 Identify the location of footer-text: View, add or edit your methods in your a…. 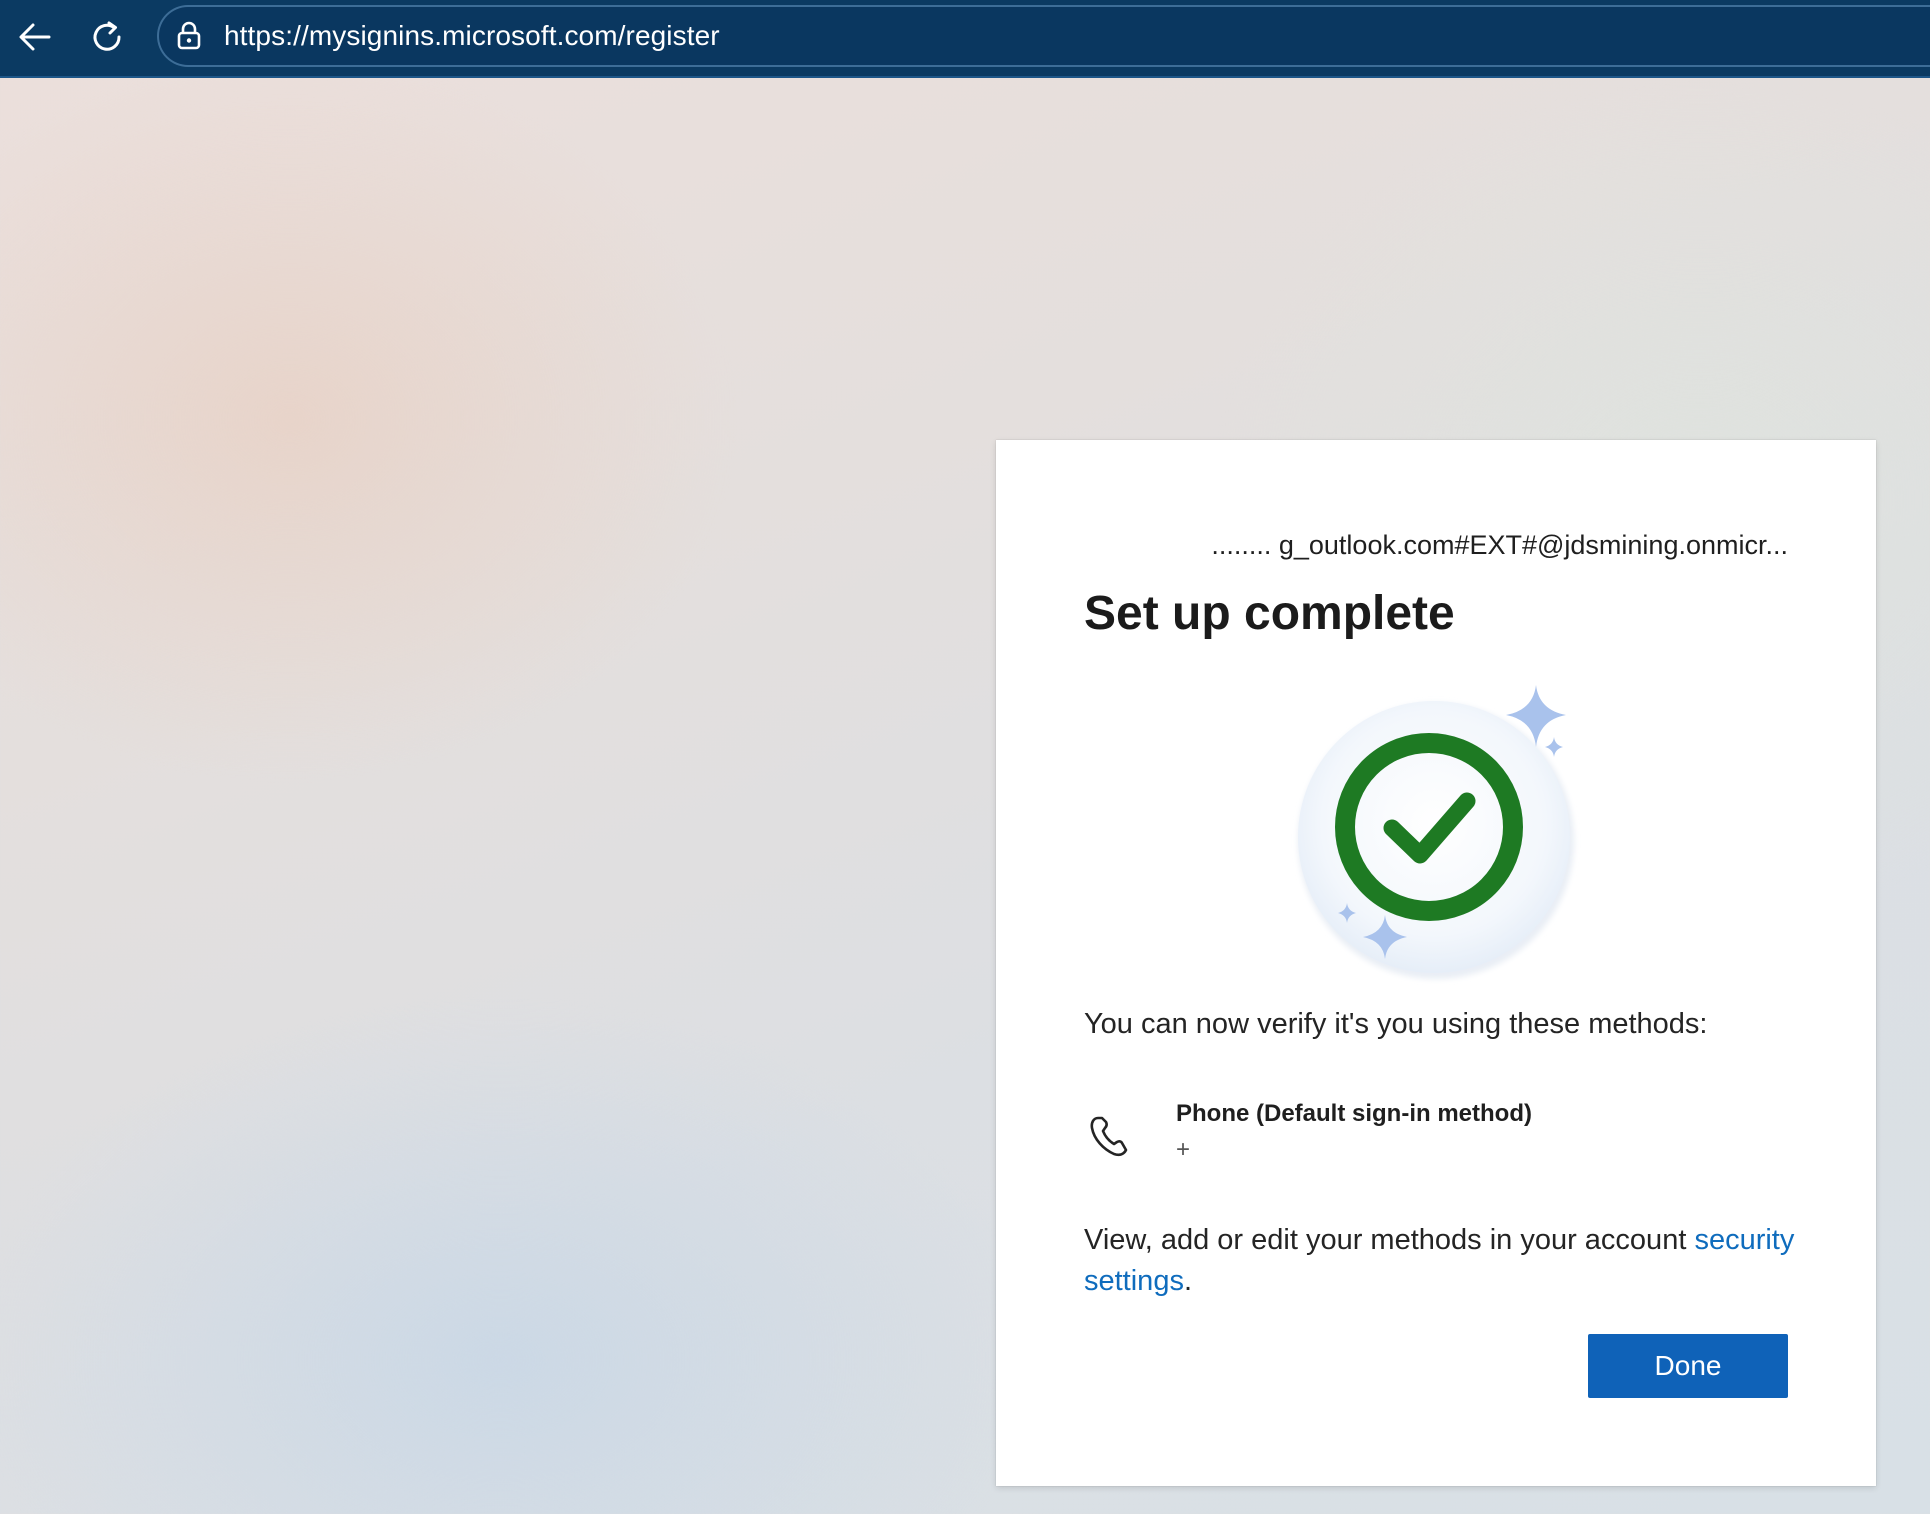
(1444, 1261).